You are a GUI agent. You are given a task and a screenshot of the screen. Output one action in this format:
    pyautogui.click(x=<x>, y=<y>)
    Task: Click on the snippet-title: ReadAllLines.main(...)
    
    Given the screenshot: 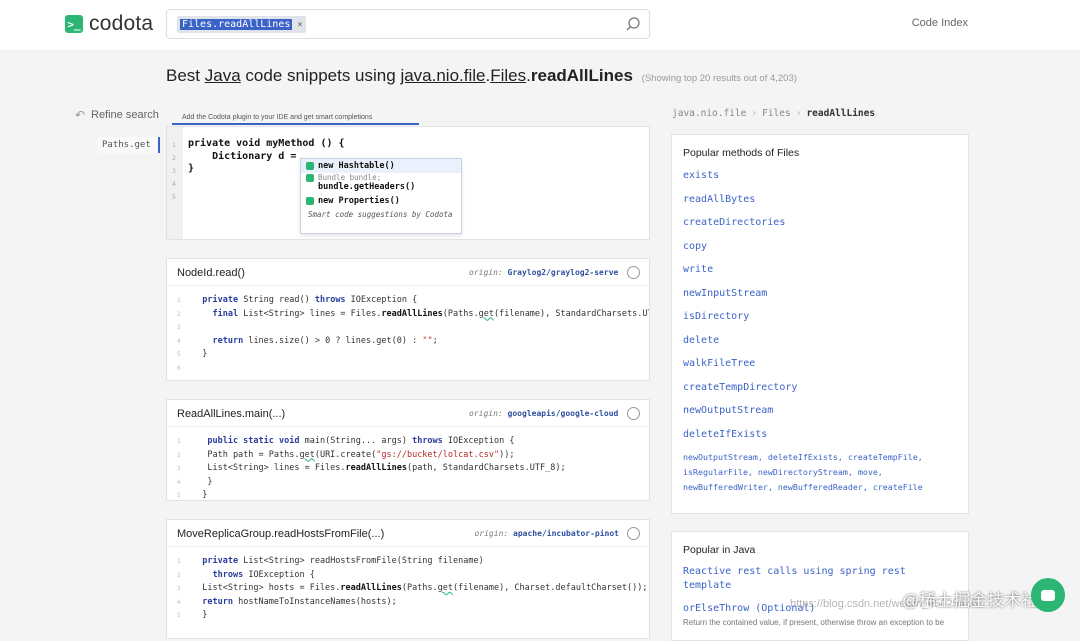 What is the action you would take?
    pyautogui.click(x=231, y=414)
    